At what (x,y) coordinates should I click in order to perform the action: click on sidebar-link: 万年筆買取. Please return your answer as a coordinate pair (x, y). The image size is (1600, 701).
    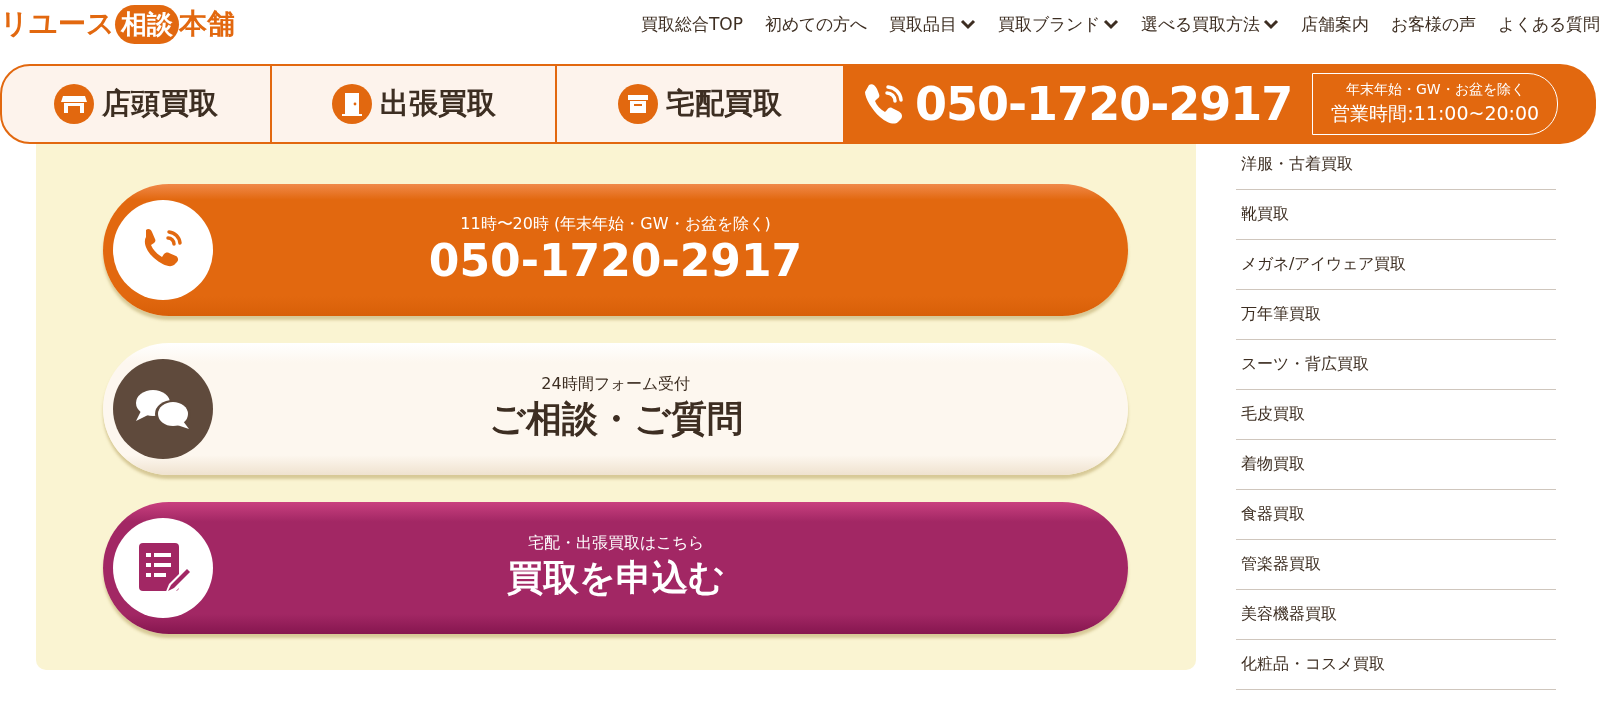
    Looking at the image, I should click on (1396, 315).